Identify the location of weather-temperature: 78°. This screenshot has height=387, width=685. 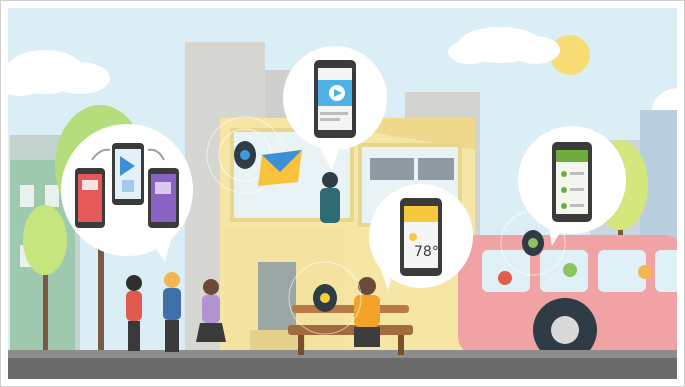
(426, 252).